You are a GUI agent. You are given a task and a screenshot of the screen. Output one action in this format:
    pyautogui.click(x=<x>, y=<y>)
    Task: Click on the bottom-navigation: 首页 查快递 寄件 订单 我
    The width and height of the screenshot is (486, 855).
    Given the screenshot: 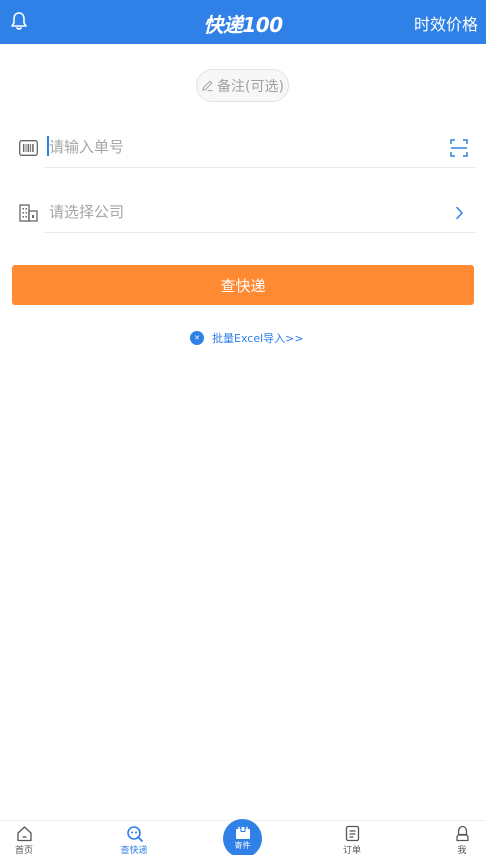 What is the action you would take?
    pyautogui.click(x=243, y=837)
    